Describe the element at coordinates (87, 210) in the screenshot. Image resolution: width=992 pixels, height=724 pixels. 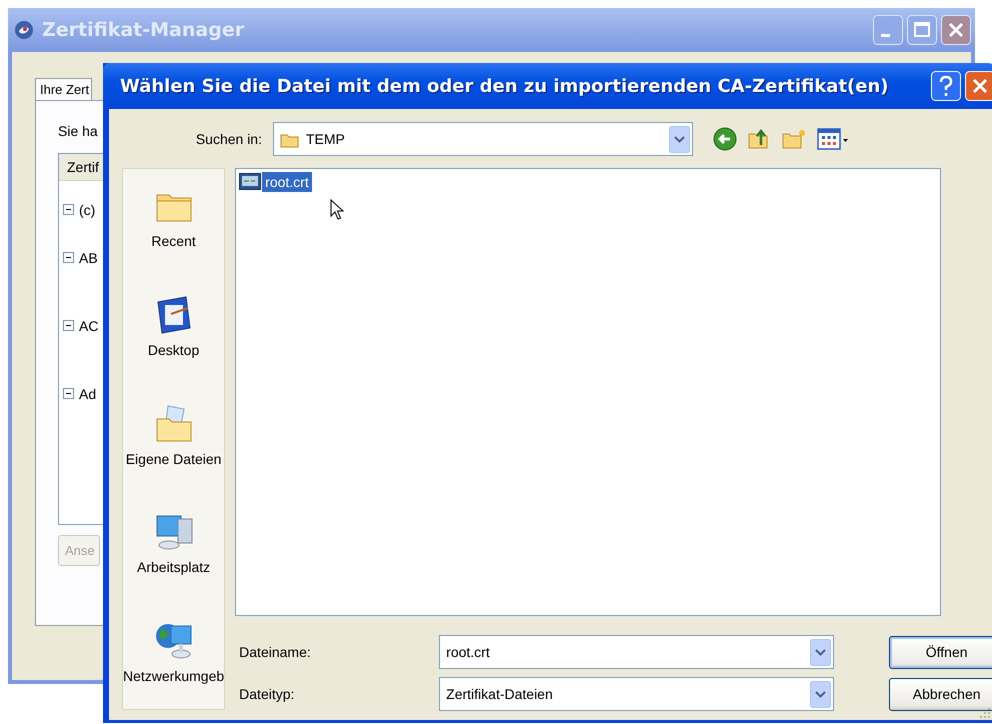
I see `tree-item: (c)` at that location.